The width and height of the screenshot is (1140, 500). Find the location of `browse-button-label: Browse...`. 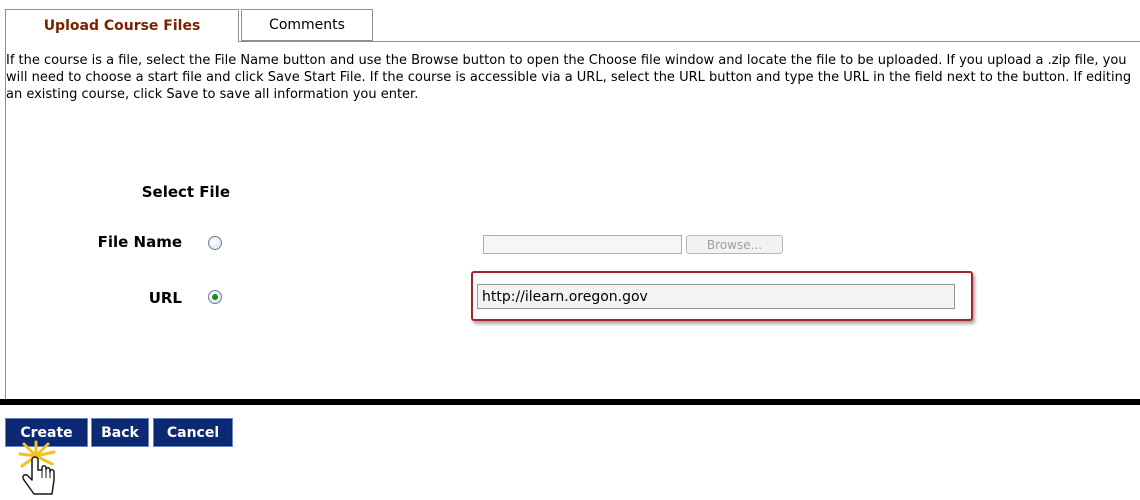

browse-button-label: Browse... is located at coordinates (734, 244).